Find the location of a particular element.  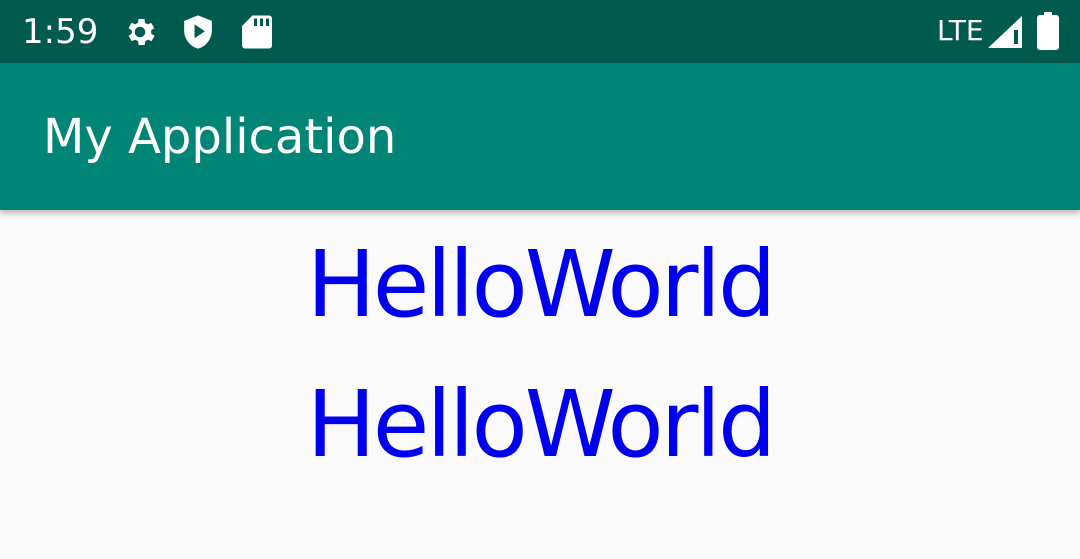

sd-card-icon is located at coordinates (260, 32).